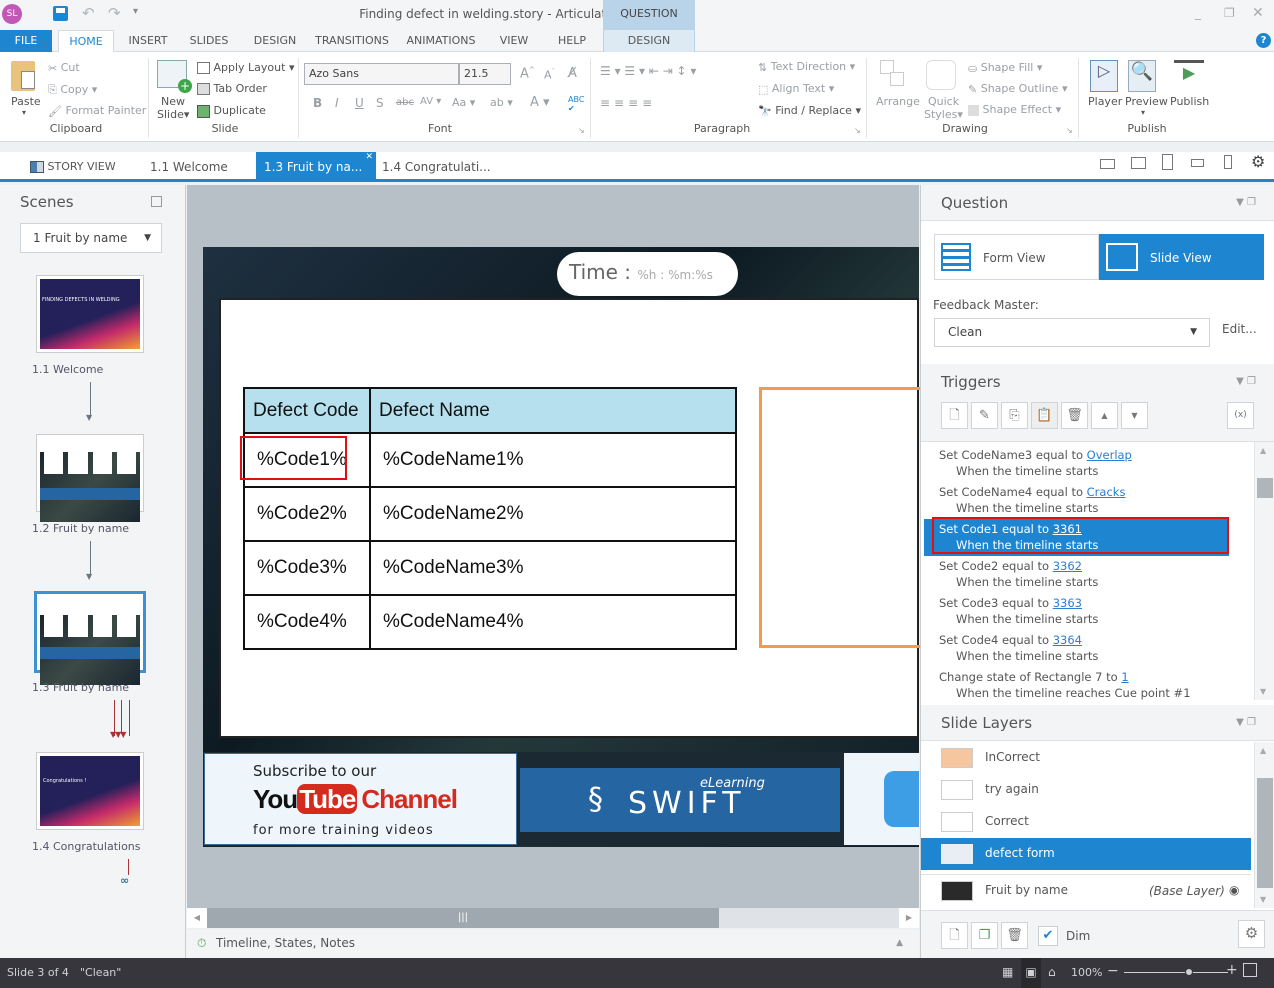 The width and height of the screenshot is (1274, 988). I want to click on layer-properties-button: ⚙, so click(1251, 934).